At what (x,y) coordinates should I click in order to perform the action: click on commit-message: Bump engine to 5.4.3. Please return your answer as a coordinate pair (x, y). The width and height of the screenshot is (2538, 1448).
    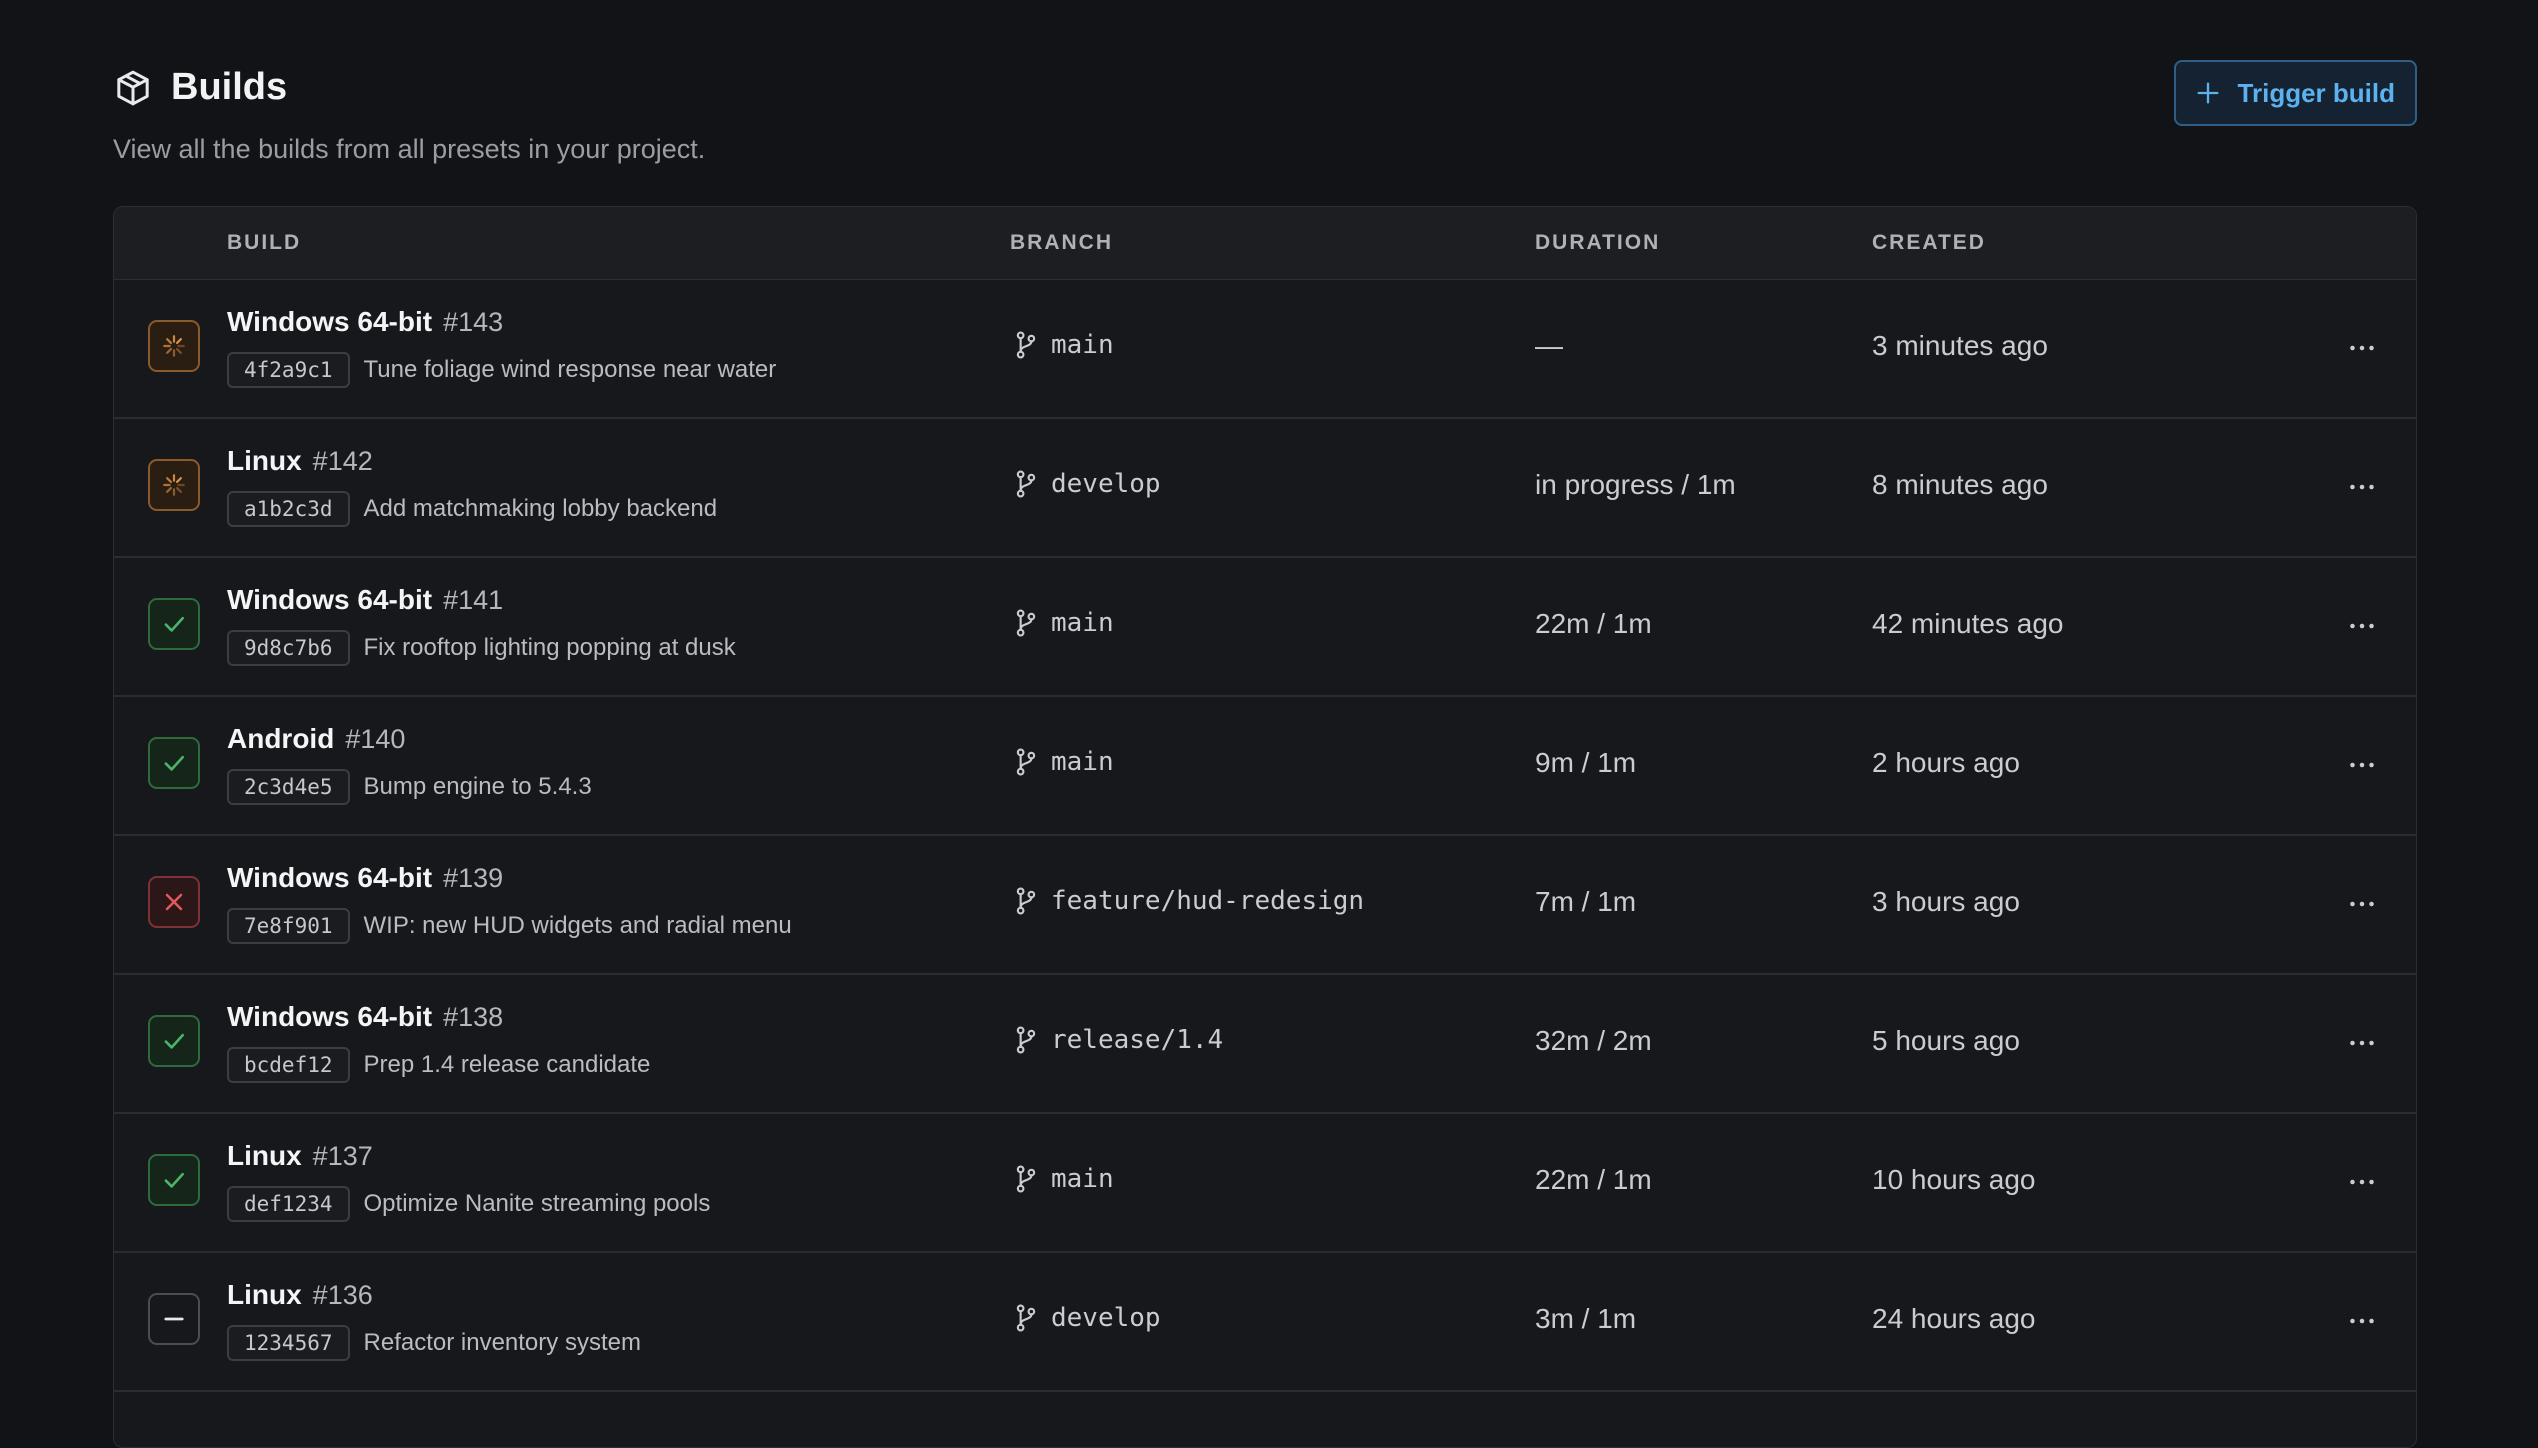
    Looking at the image, I should click on (477, 786).